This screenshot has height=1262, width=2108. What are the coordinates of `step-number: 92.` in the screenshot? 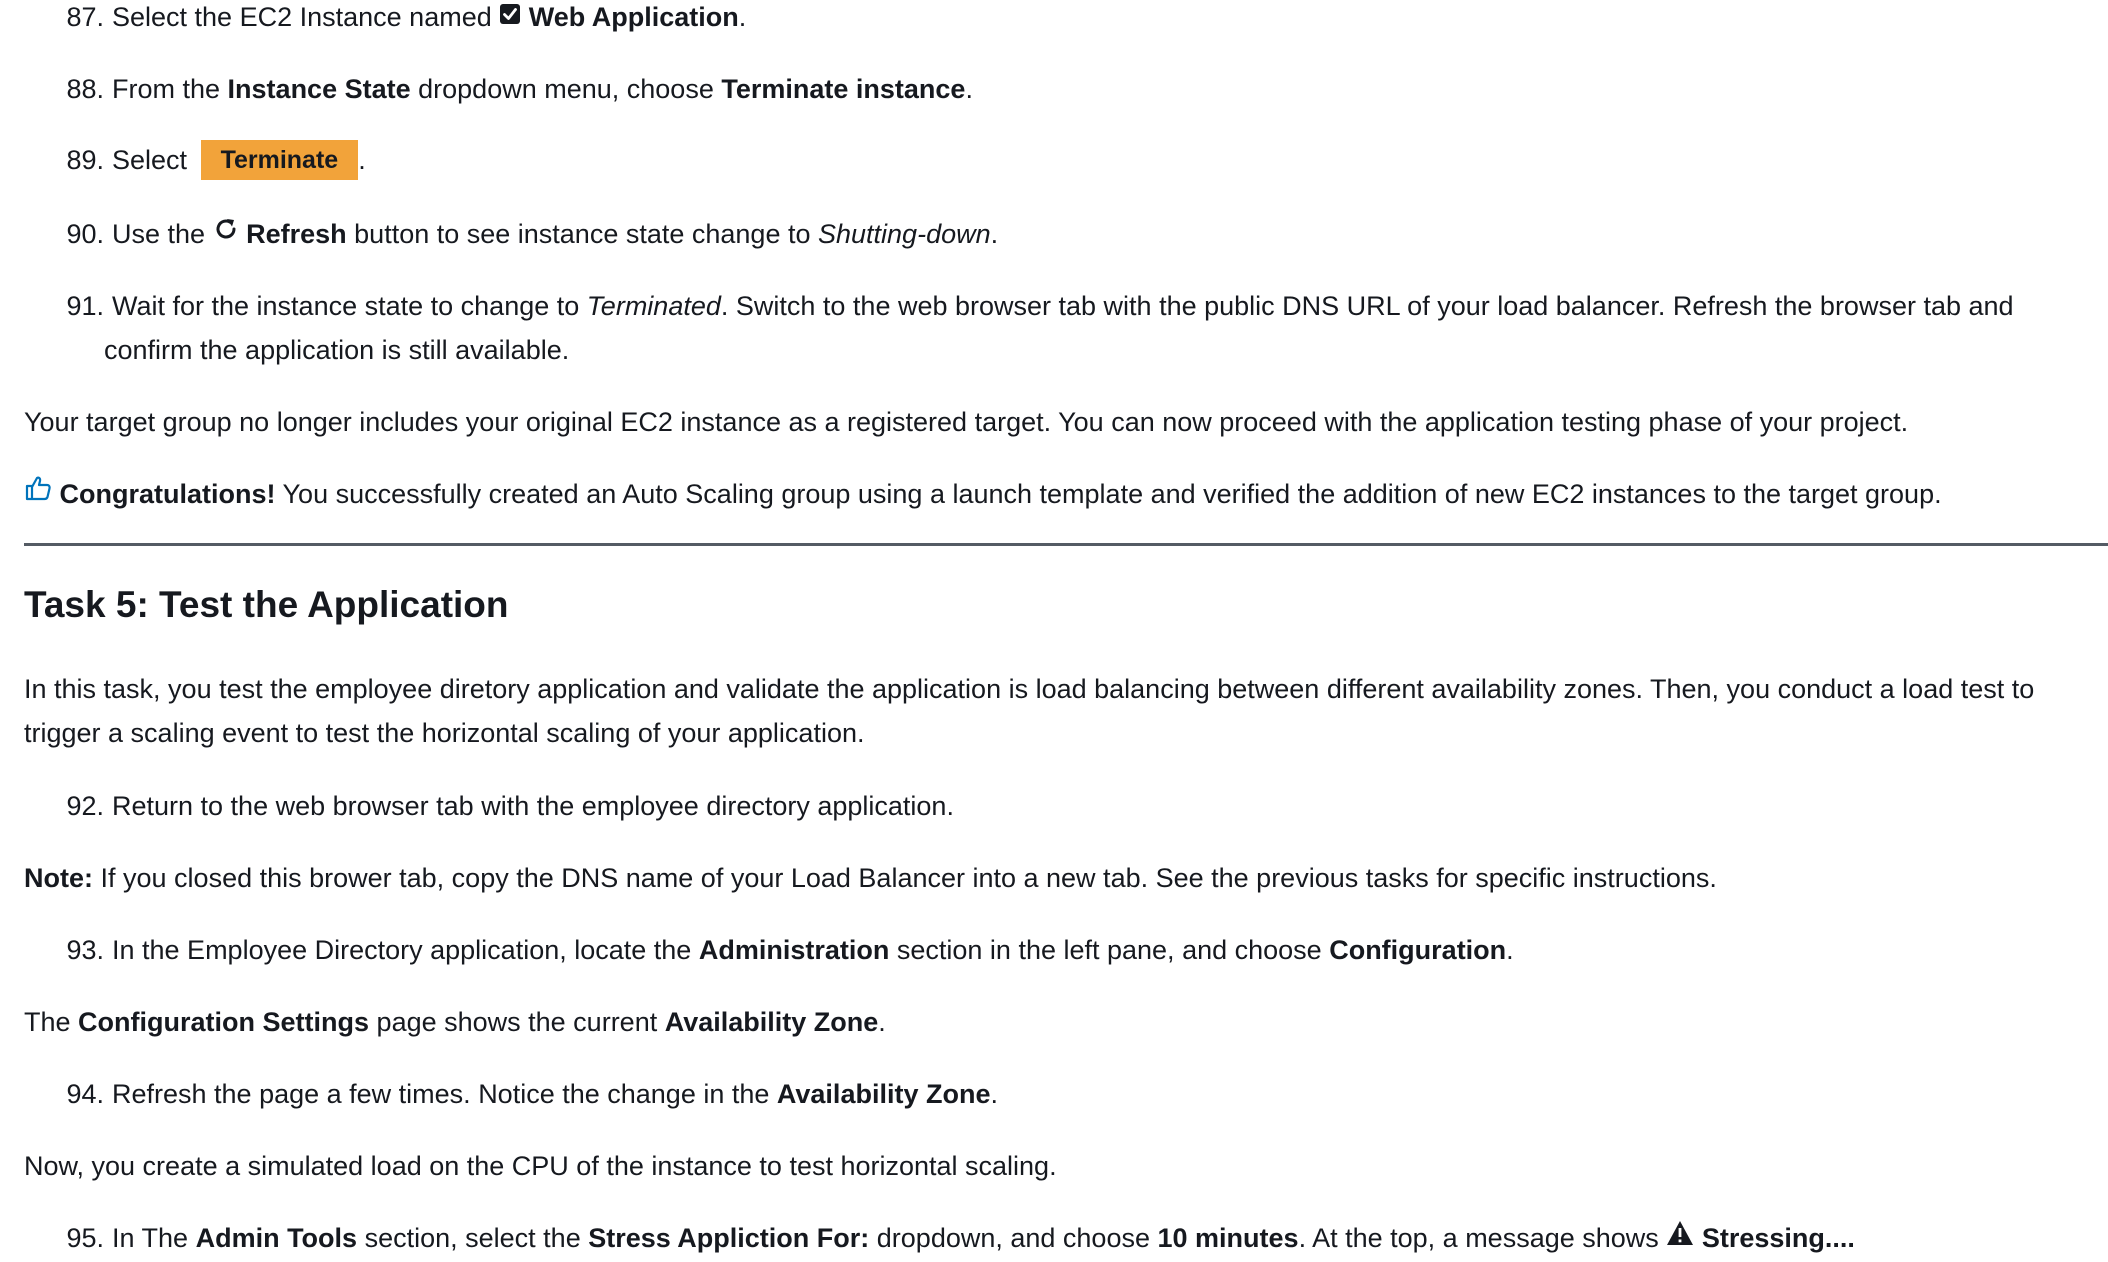 It's located at (85, 806).